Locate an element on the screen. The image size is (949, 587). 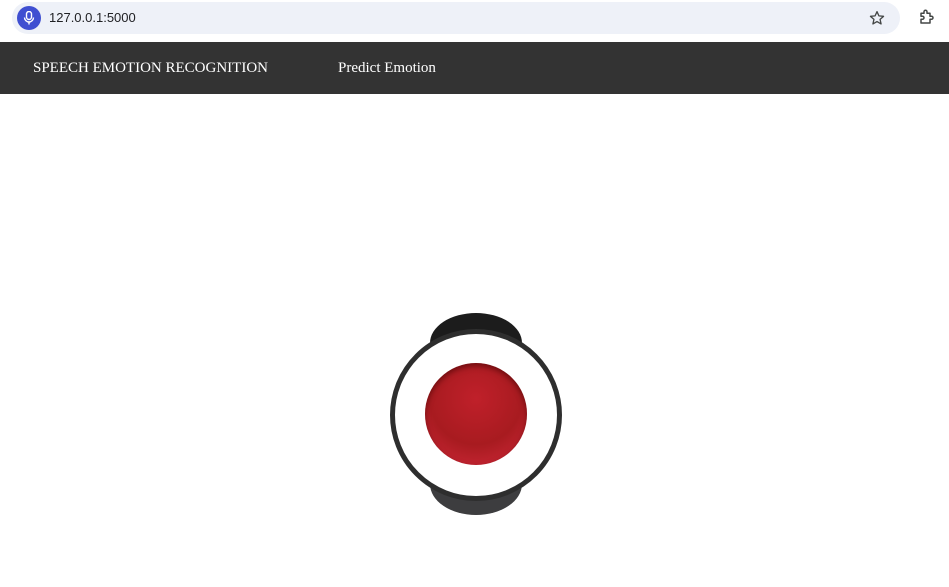
nav-link-predict-emotion: Predict Emotion is located at coordinates (387, 68).